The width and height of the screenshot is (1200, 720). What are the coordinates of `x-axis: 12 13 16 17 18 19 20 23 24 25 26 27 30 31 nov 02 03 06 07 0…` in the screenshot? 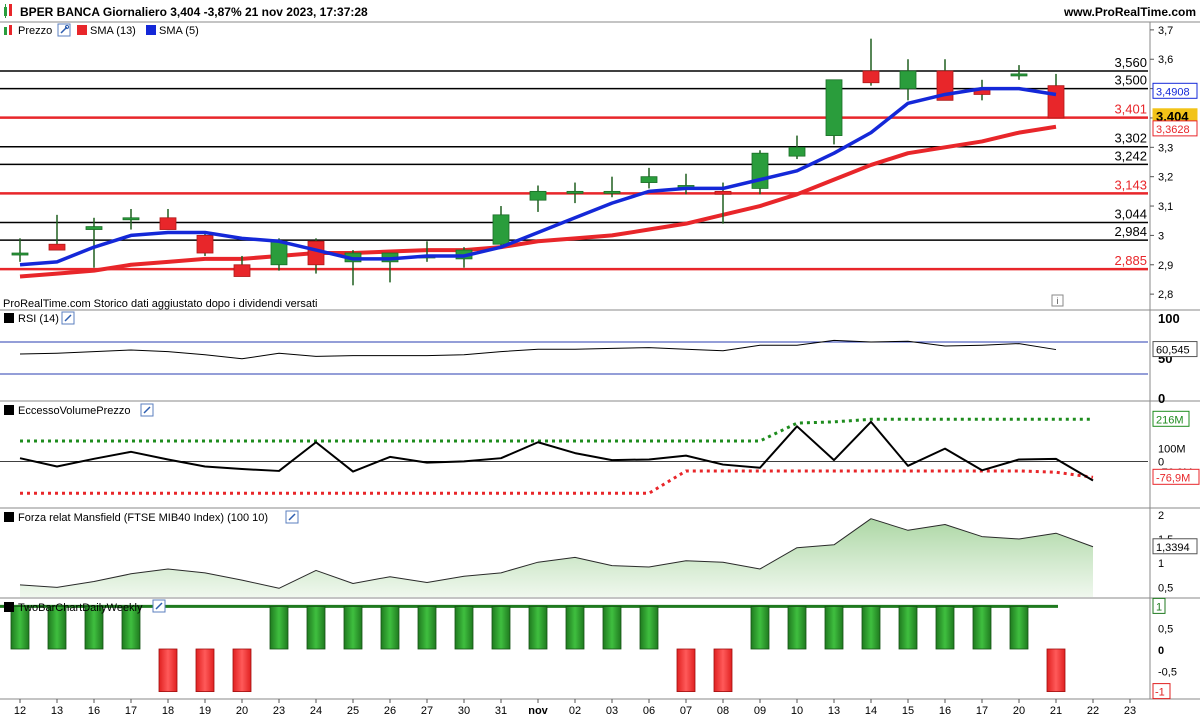 It's located at (575, 708).